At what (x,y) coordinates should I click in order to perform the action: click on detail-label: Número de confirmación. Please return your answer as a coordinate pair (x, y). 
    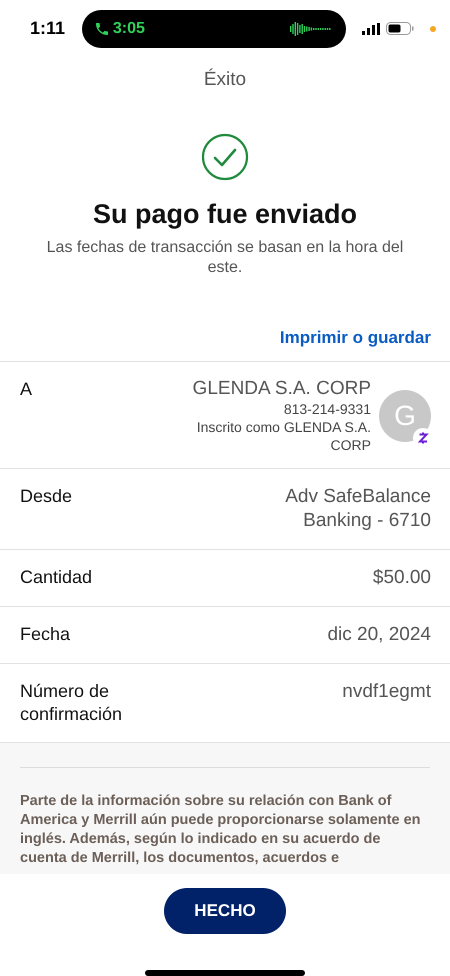
    Looking at the image, I should click on (72, 703).